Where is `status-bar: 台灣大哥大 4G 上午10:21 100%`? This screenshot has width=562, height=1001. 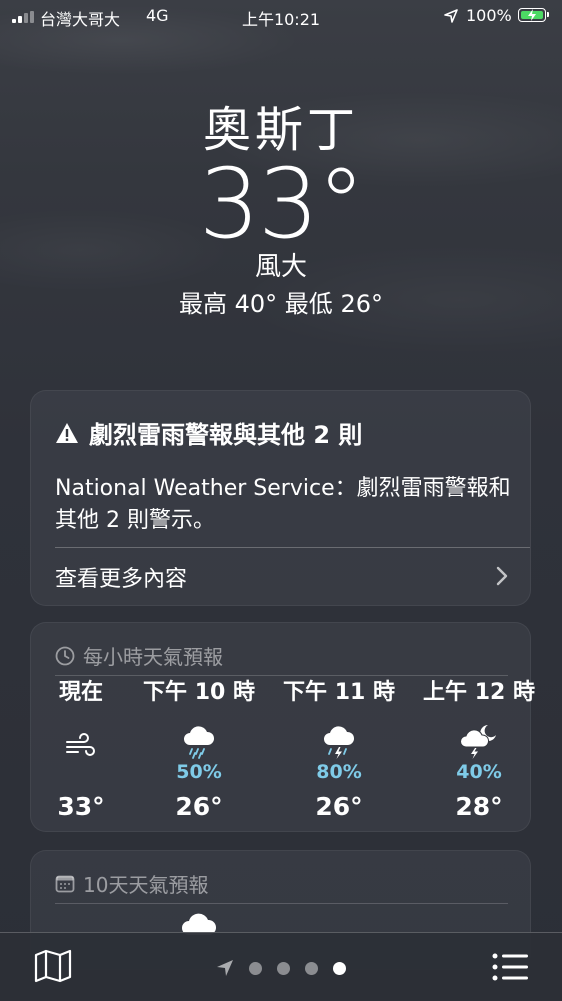
status-bar: 台灣大哥大 4G 上午10:21 100% is located at coordinates (281, 16).